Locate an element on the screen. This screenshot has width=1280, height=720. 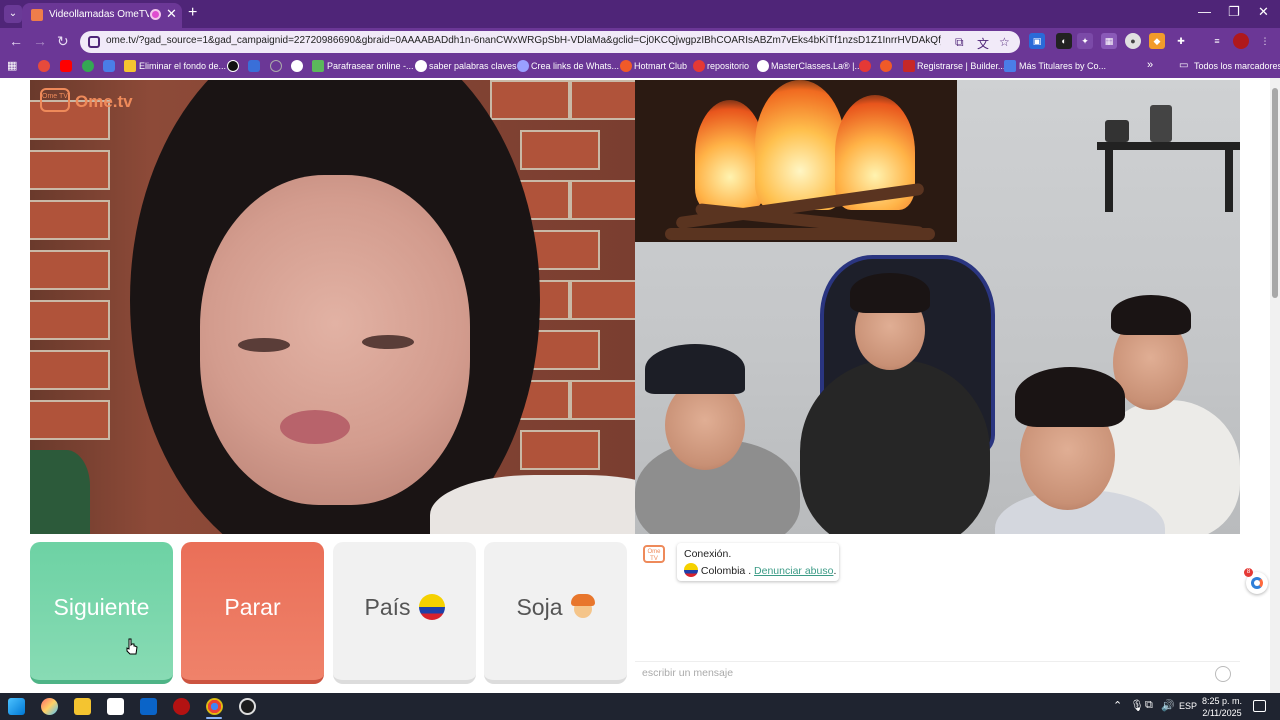
window-close-button: ✕ is located at coordinates (1263, 12).